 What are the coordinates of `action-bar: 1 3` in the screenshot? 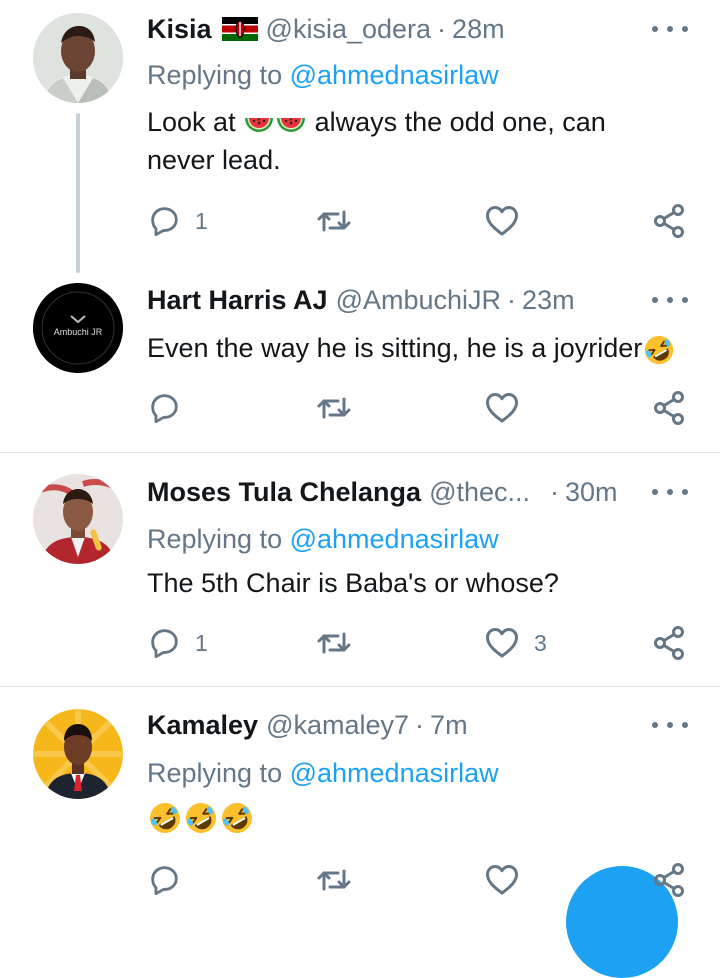 It's located at (360, 643).